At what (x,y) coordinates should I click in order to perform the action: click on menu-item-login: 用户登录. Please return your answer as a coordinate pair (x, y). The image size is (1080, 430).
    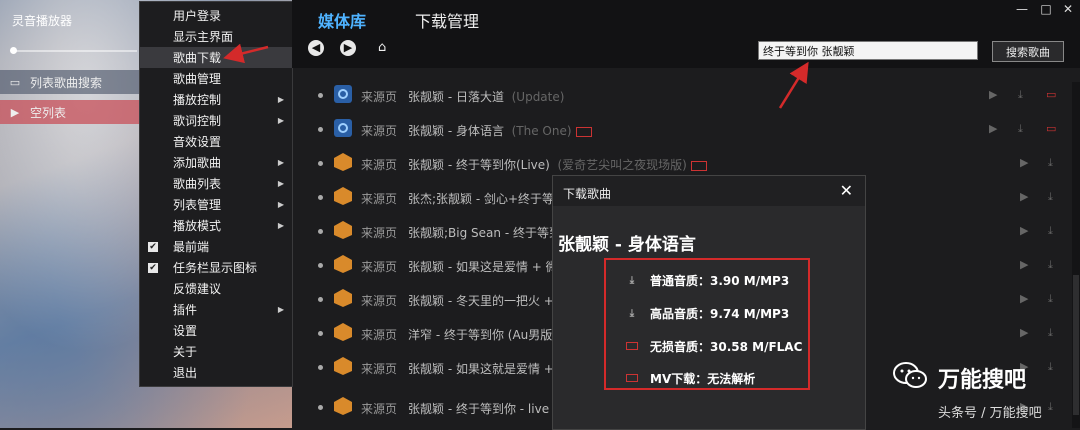
    Looking at the image, I should click on (216, 15).